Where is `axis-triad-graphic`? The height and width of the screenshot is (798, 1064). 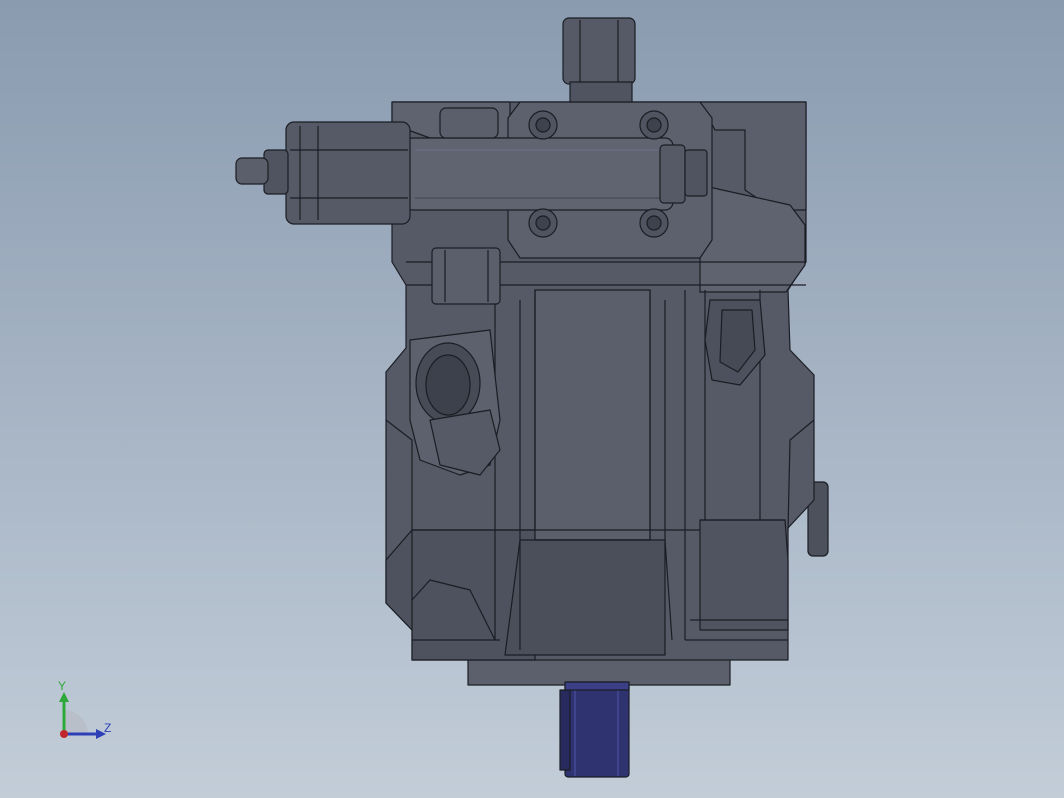 axis-triad-graphic is located at coordinates (82, 715).